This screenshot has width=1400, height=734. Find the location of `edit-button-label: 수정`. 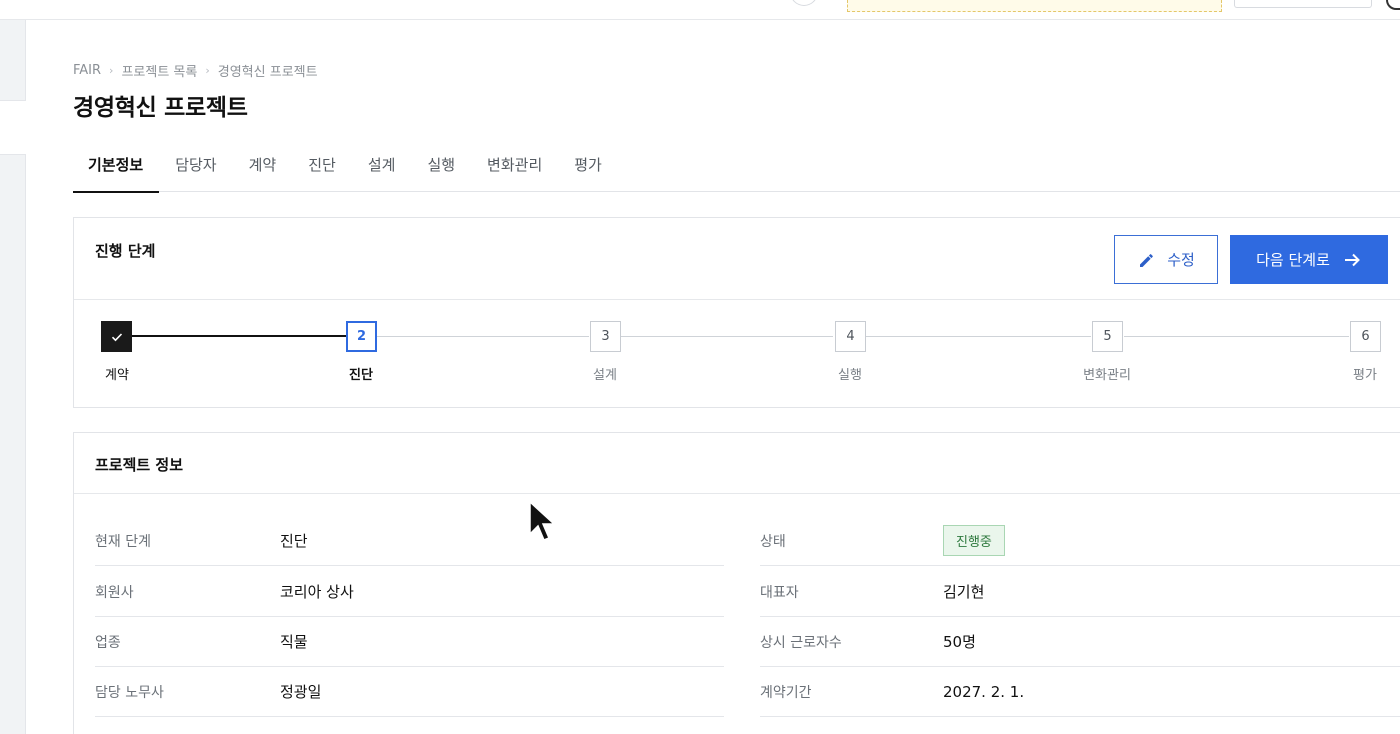

edit-button-label: 수정 is located at coordinates (1181, 260).